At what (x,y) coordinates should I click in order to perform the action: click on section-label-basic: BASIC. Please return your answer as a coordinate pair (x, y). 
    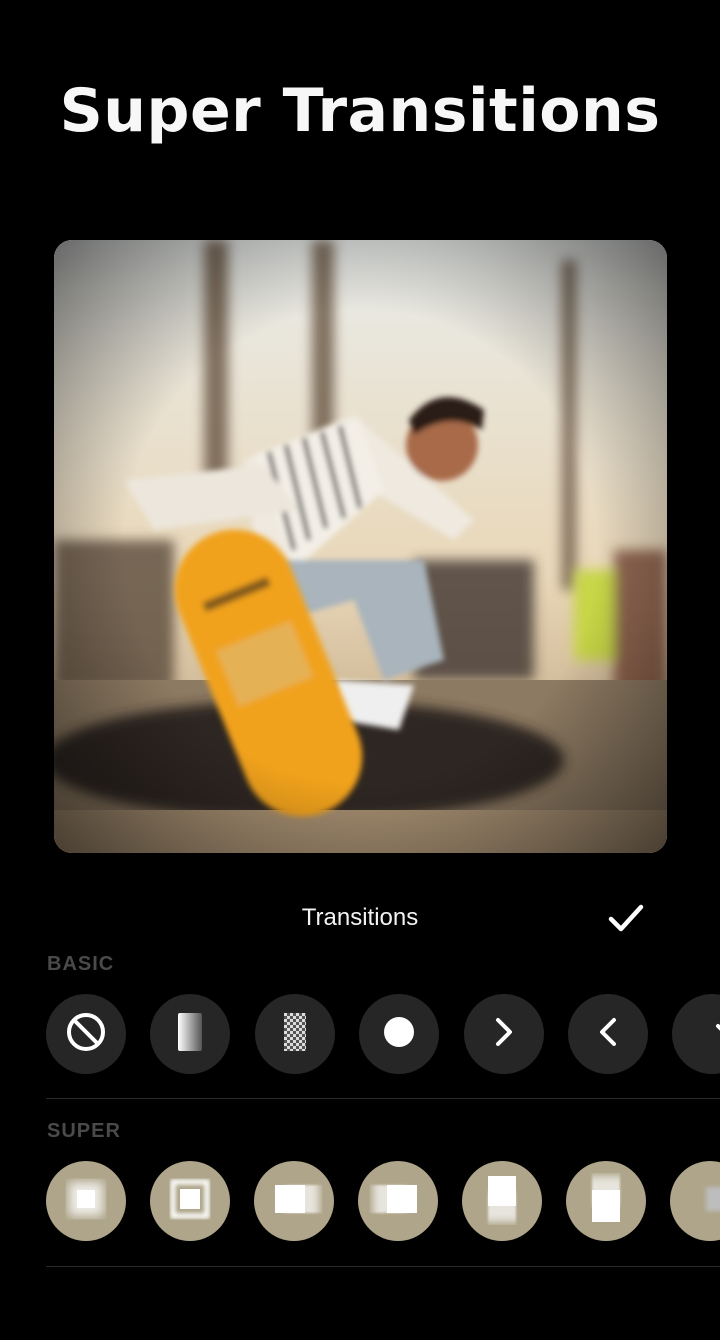
    Looking at the image, I should click on (81, 964).